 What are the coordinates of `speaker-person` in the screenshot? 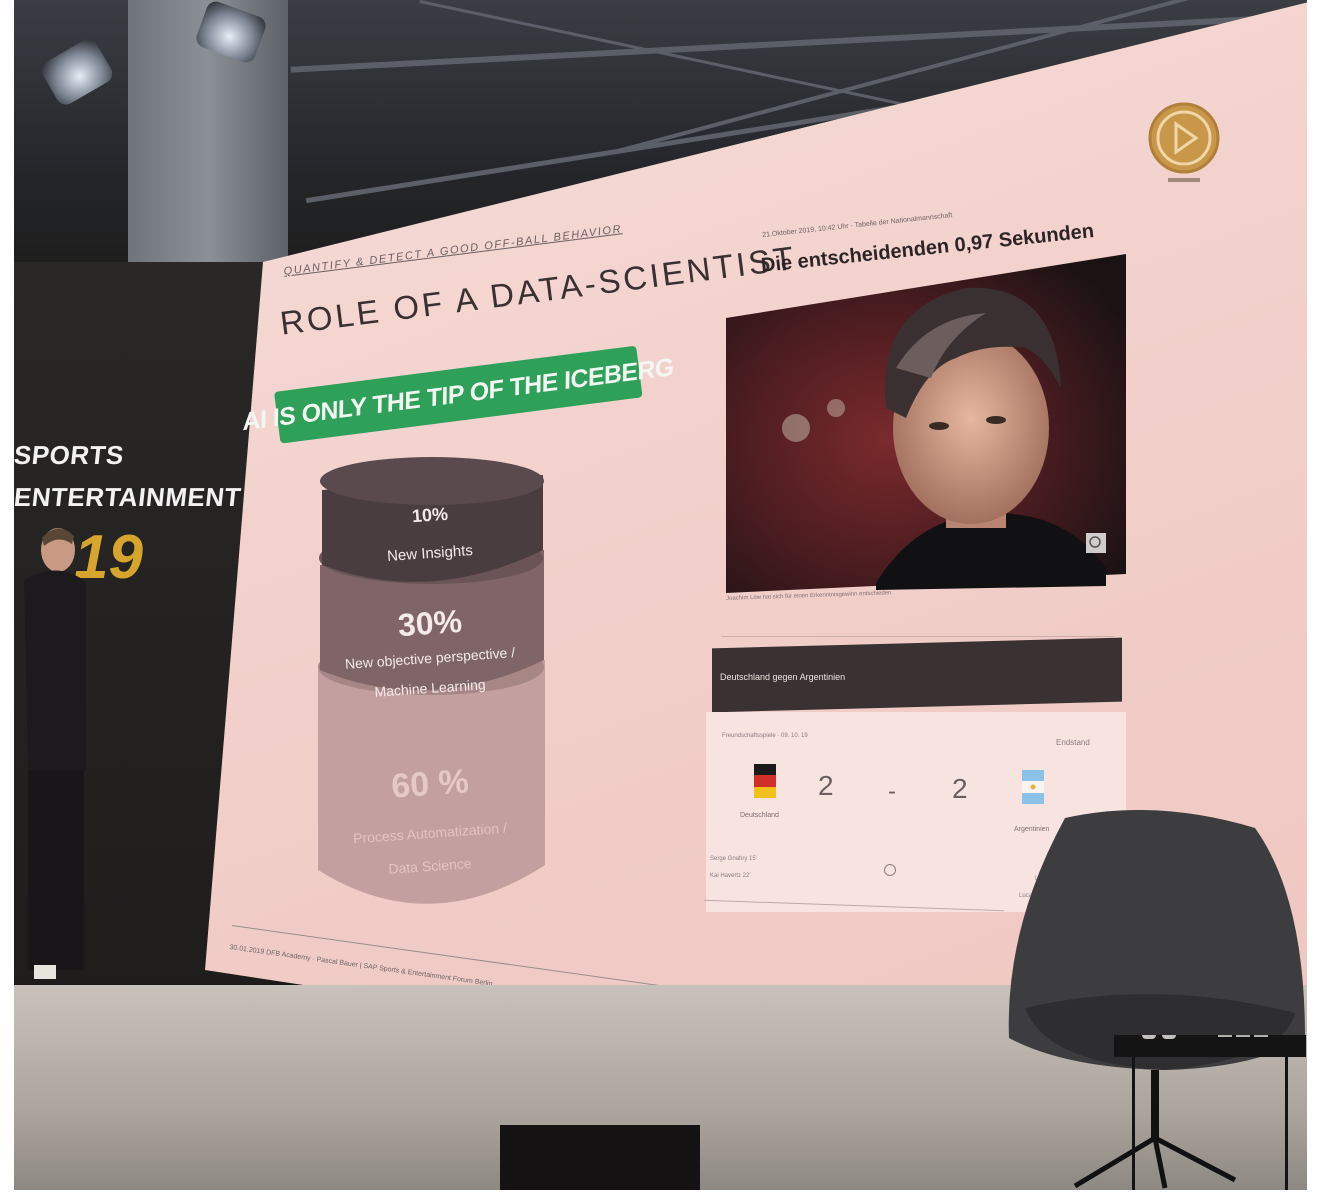 It's located at (55, 753).